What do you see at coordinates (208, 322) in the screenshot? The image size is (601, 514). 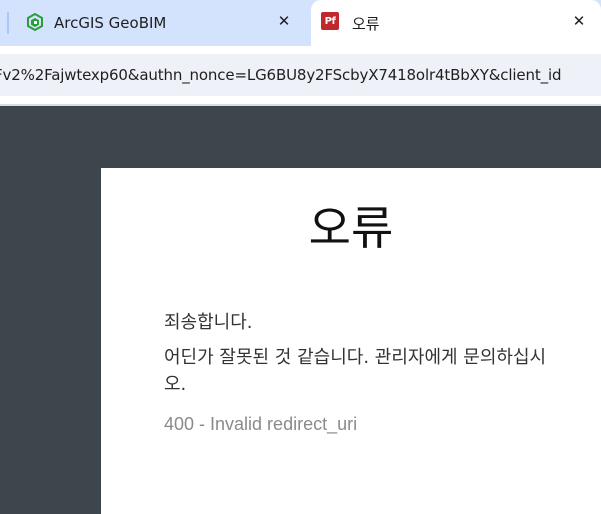 I see `error-apology: 죄송합니다.` at bounding box center [208, 322].